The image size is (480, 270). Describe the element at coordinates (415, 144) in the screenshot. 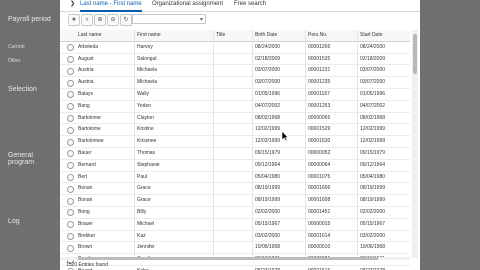

I see `vertical-scrollbar` at that location.